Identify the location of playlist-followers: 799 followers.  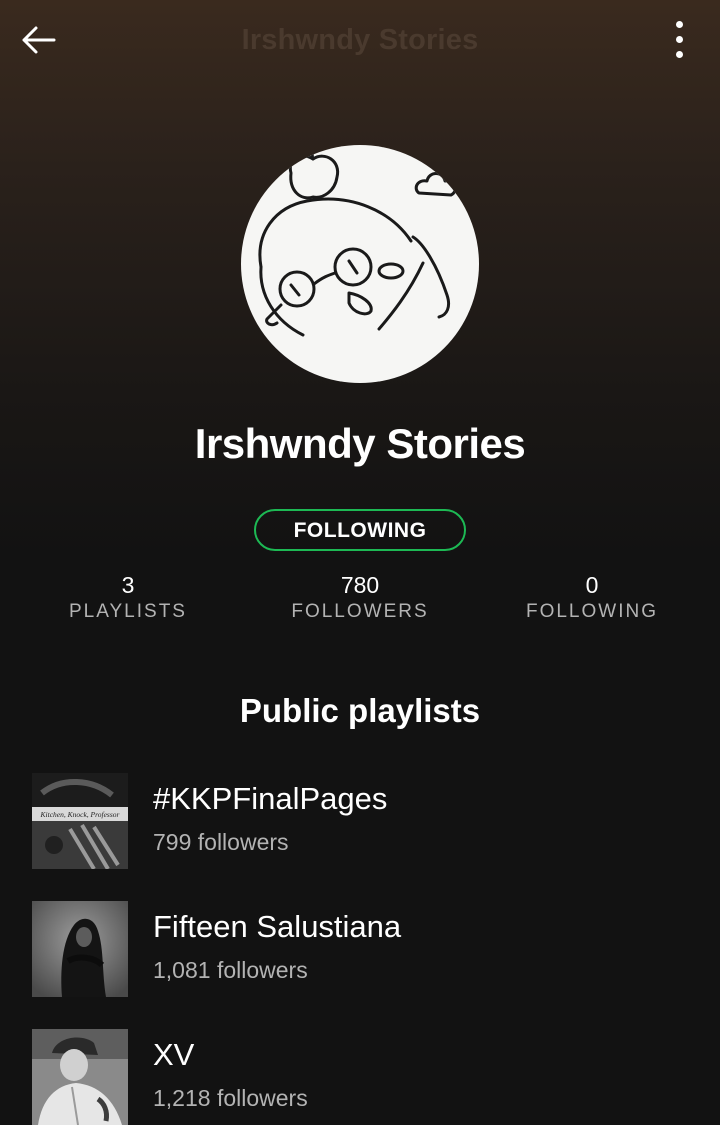
(221, 842).